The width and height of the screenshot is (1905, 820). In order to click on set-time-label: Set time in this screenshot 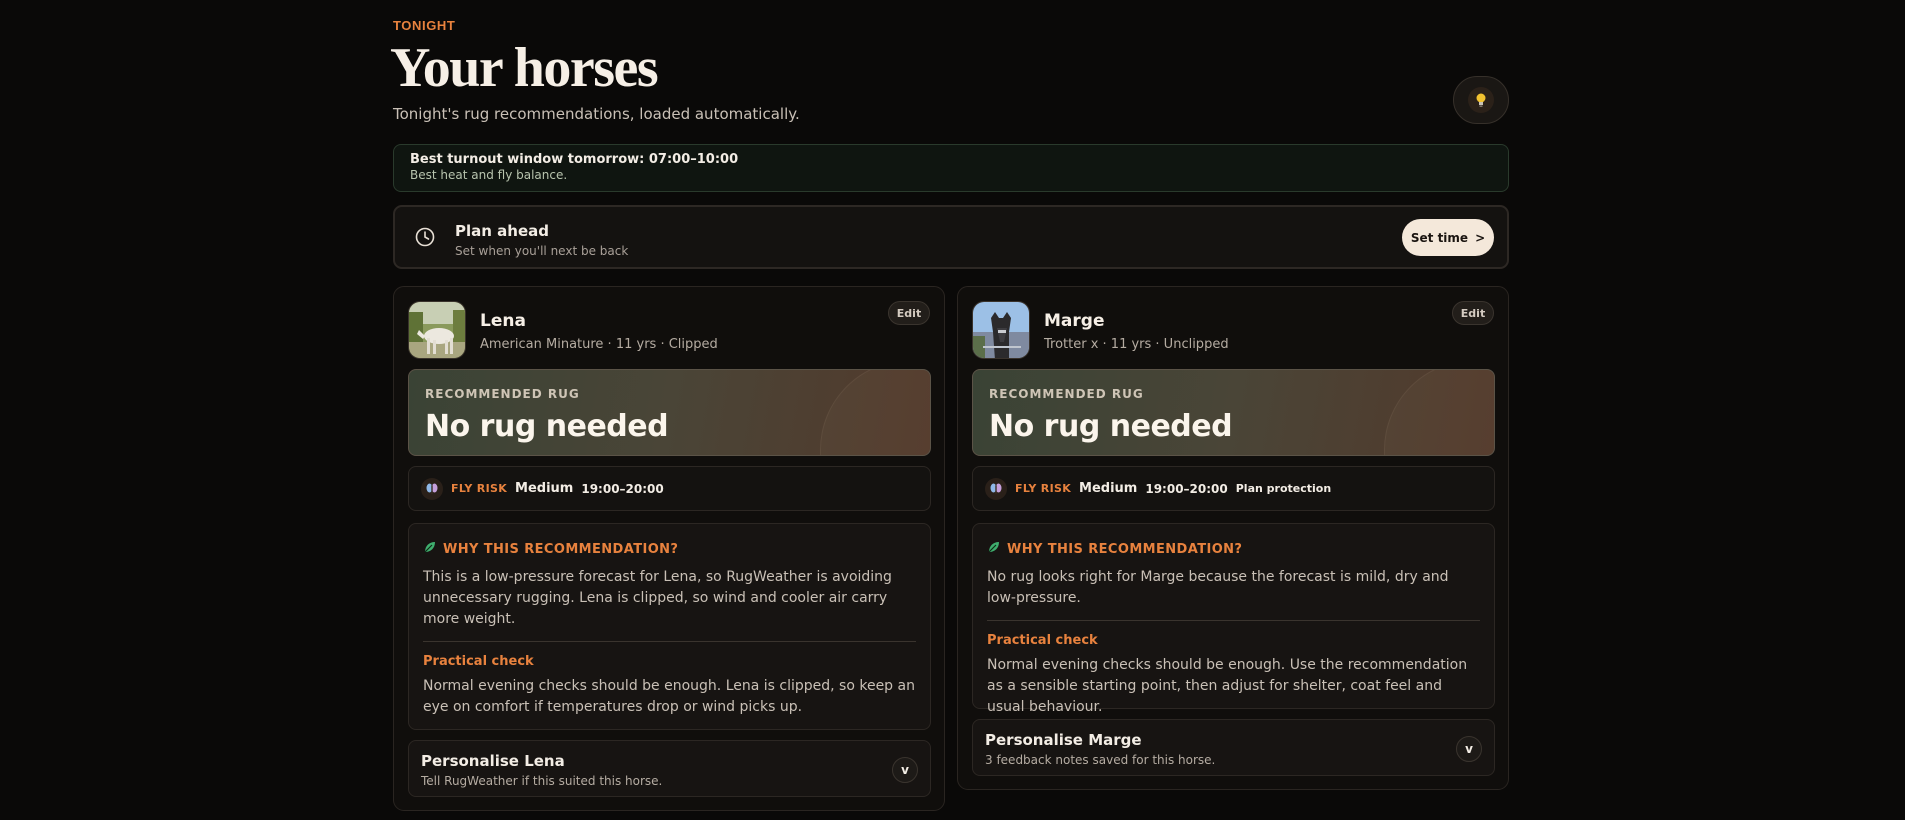, I will do `click(1439, 237)`.